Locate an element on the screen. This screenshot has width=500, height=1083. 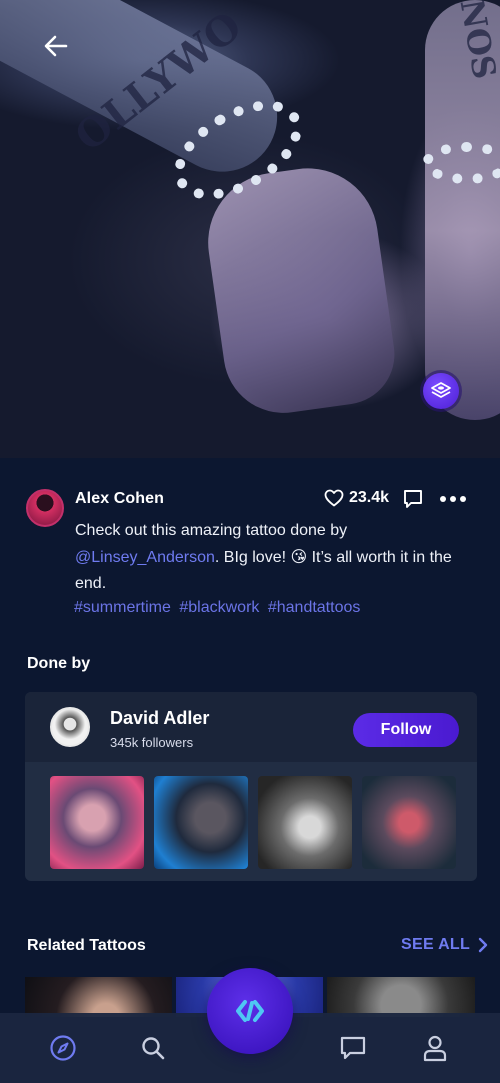
artist-gallery is located at coordinates (253, 822).